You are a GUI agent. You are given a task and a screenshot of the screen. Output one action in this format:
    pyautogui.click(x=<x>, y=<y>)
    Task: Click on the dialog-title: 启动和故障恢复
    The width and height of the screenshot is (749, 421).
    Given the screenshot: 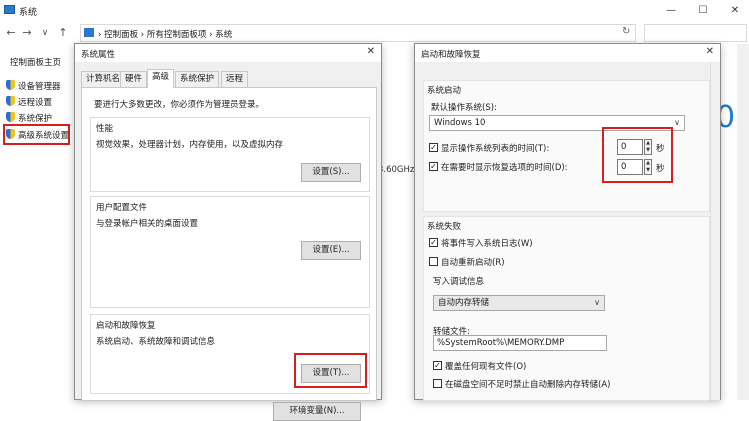 What is the action you would take?
    pyautogui.click(x=451, y=55)
    